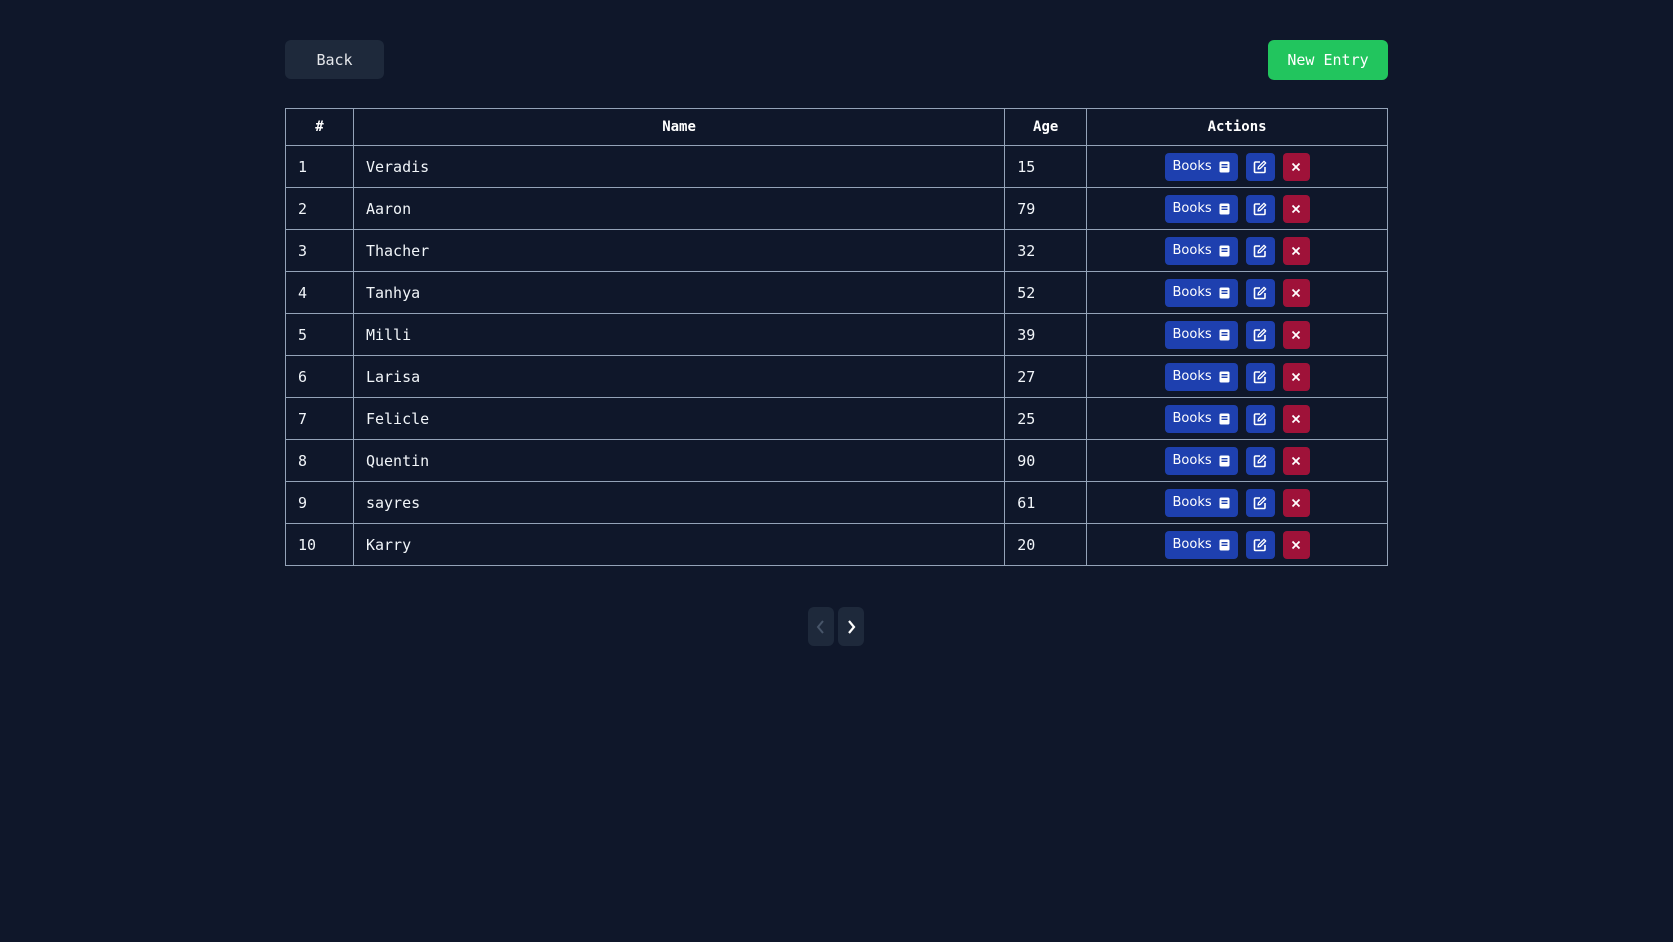 This screenshot has width=1673, height=942. What do you see at coordinates (1046, 418) in the screenshot?
I see `row-age-cell: 25` at bounding box center [1046, 418].